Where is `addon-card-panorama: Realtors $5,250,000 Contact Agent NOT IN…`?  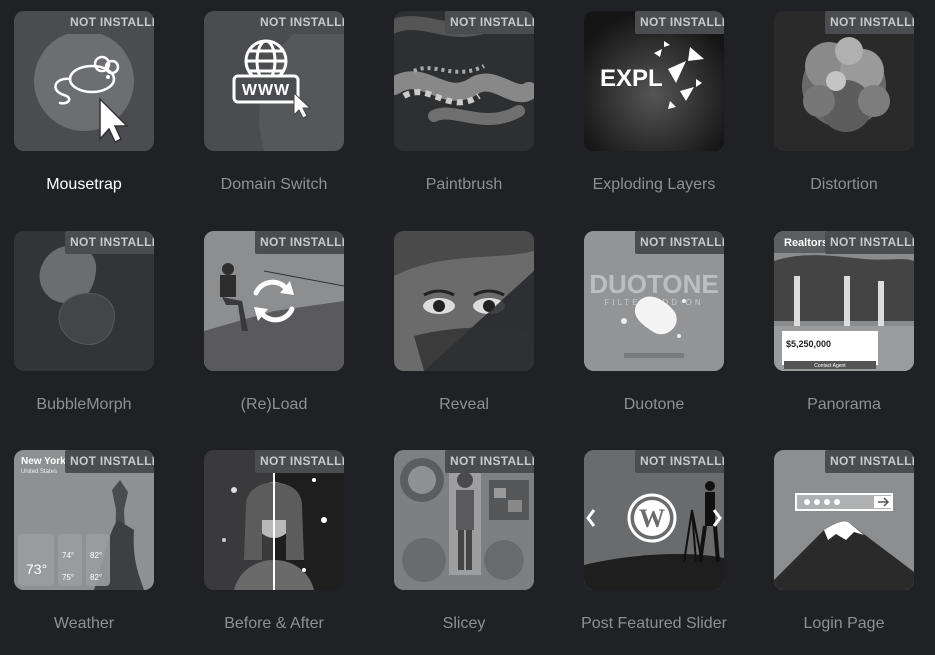 addon-card-panorama: Realtors $5,250,000 Contact Agent NOT IN… is located at coordinates (847, 336).